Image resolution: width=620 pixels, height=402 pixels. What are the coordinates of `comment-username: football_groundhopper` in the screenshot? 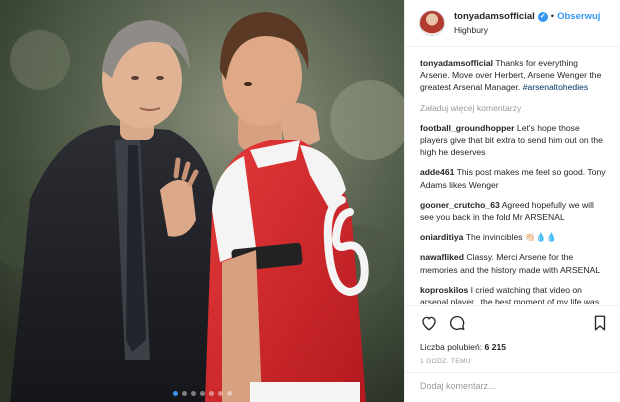 It's located at (467, 128).